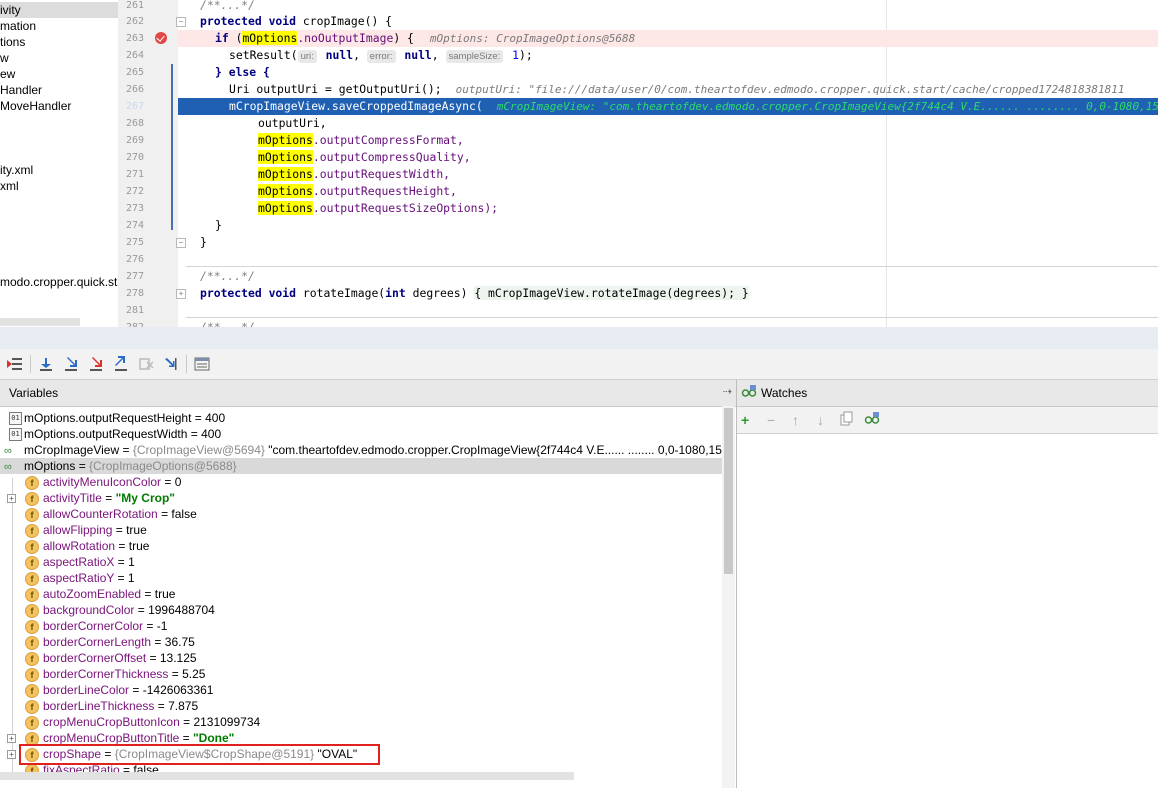  What do you see at coordinates (227, 722) in the screenshot?
I see `field-value: 2131099734` at bounding box center [227, 722].